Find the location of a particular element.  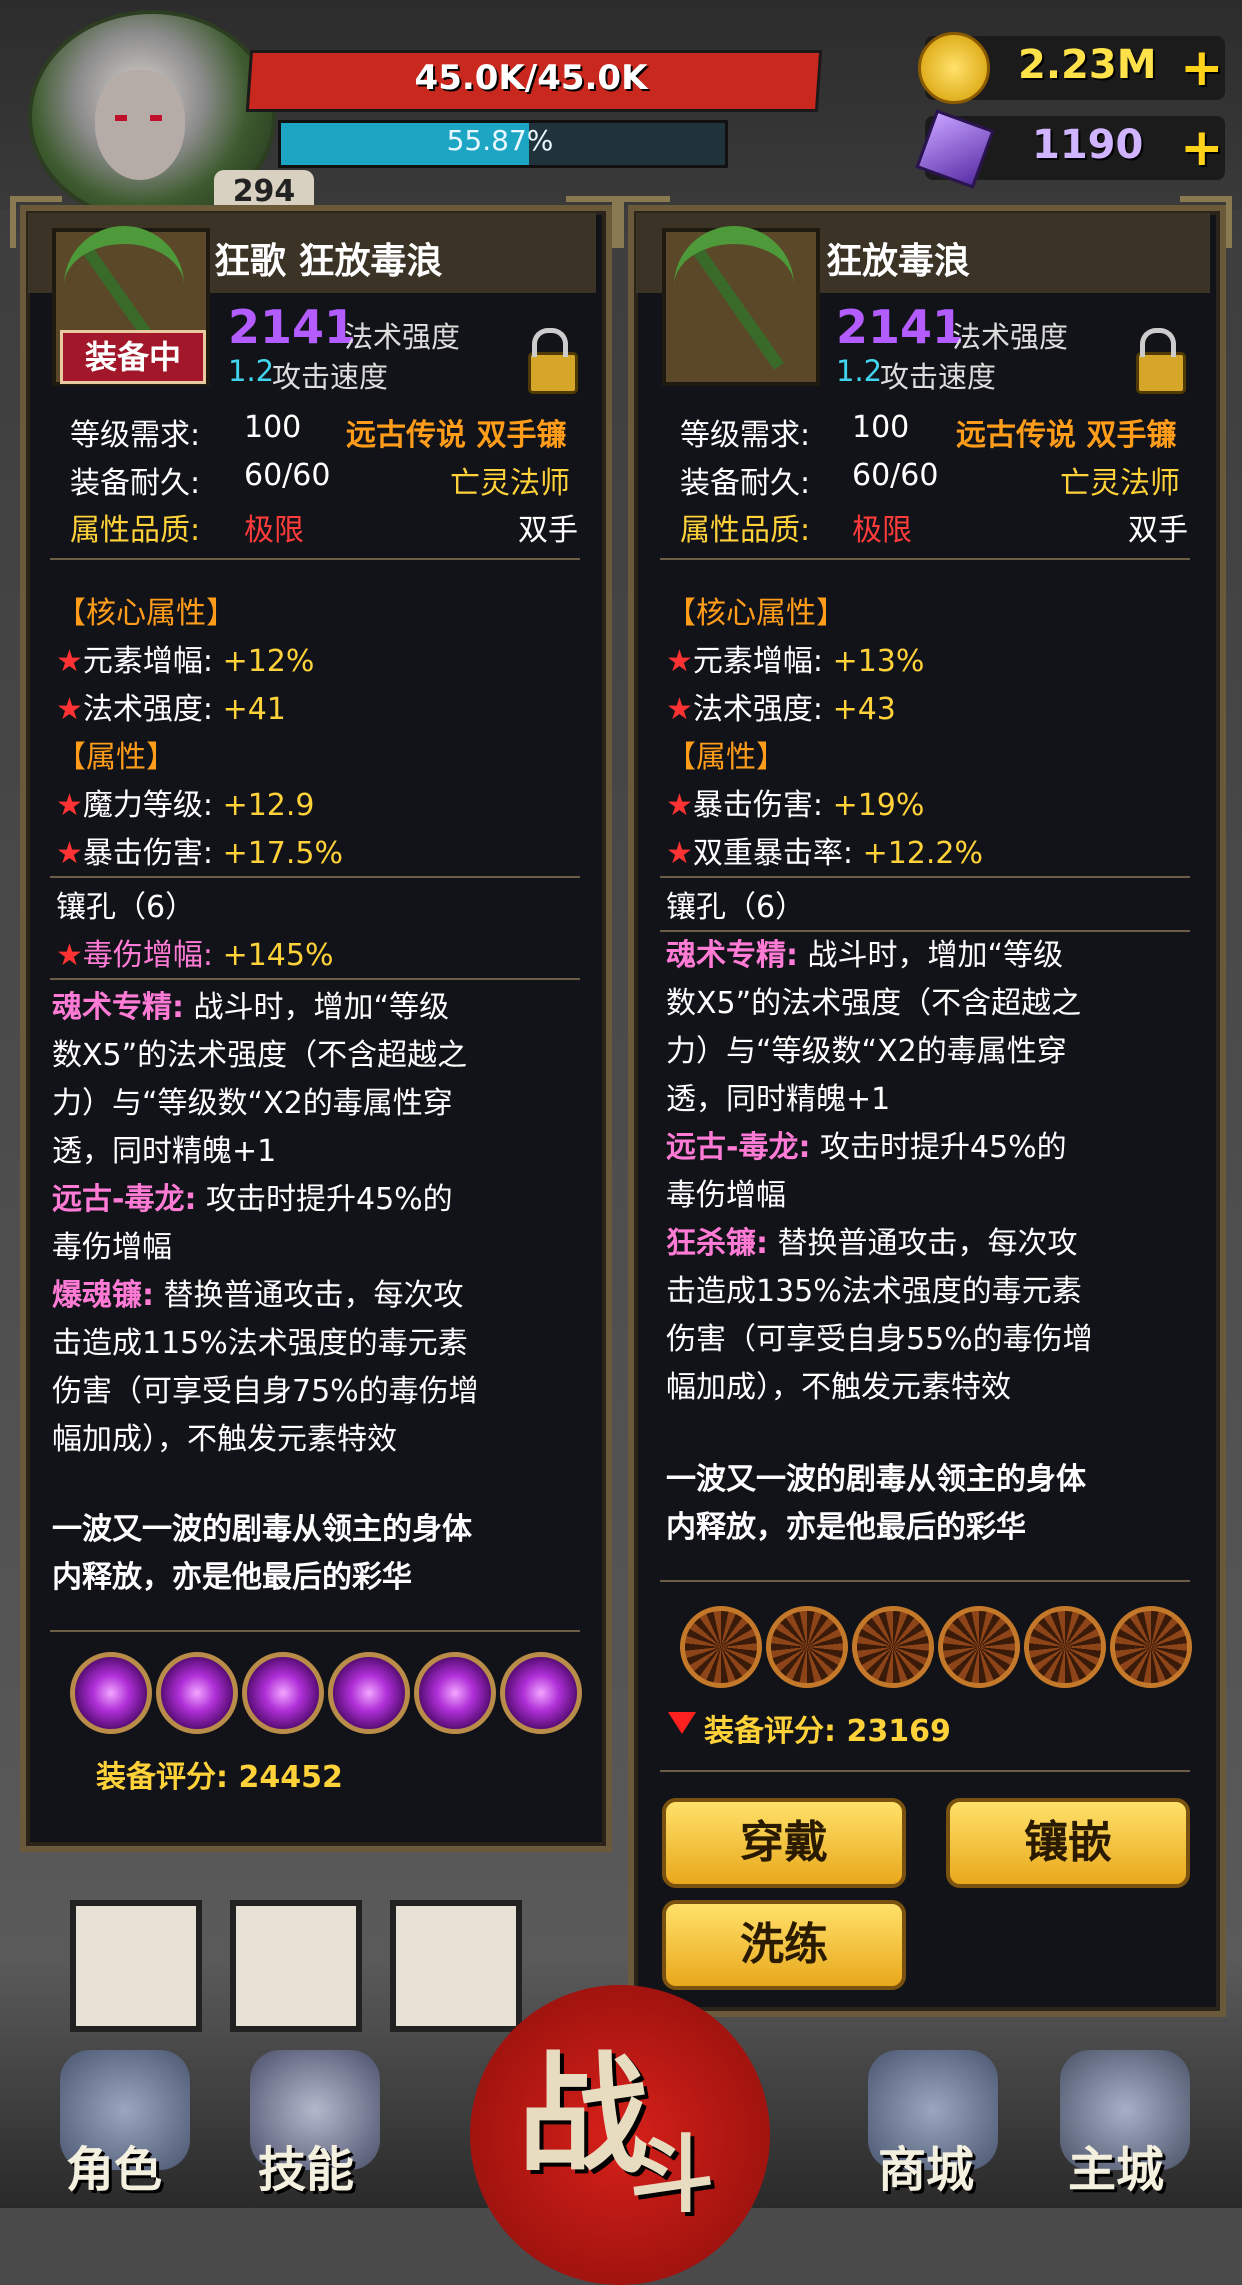

xp-text: 55.87% is located at coordinates (500, 140).